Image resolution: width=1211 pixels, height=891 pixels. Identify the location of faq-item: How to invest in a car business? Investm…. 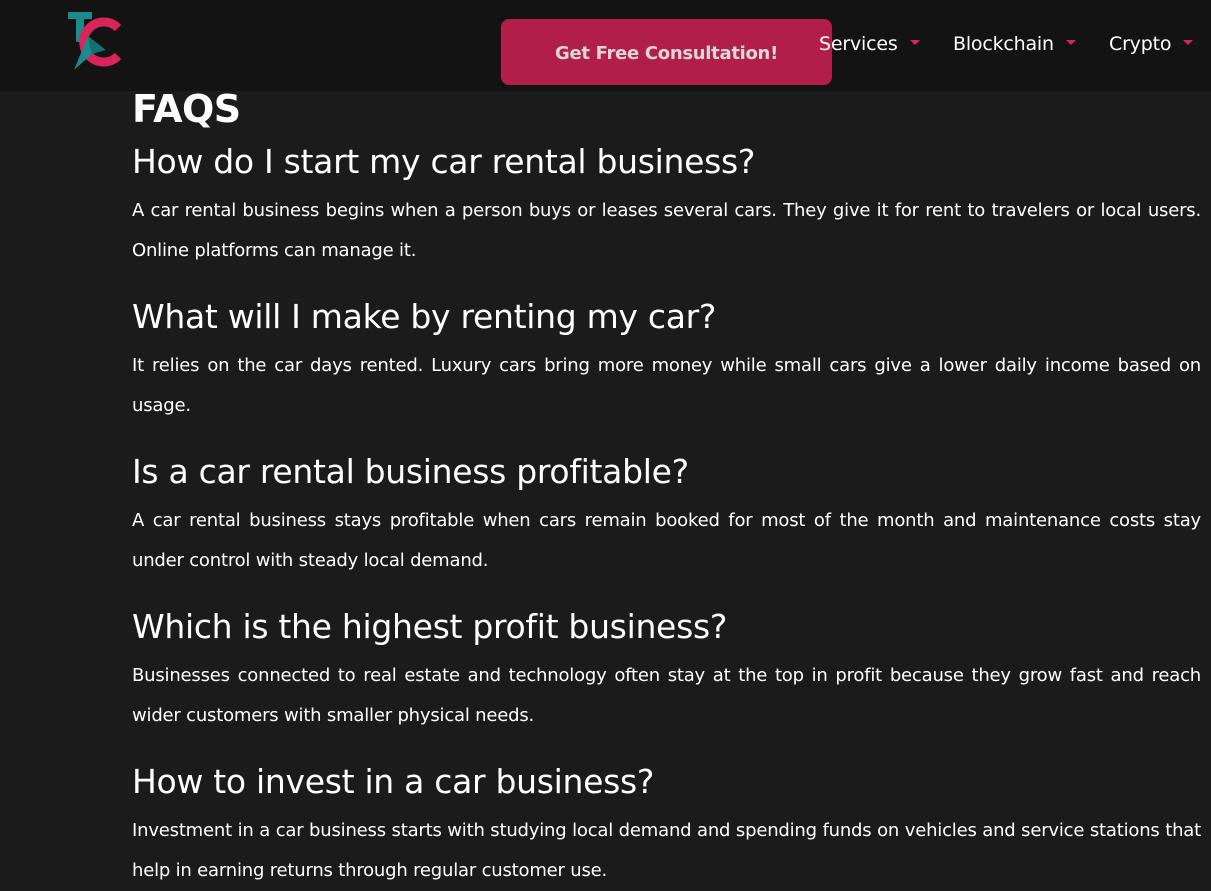
(666, 825).